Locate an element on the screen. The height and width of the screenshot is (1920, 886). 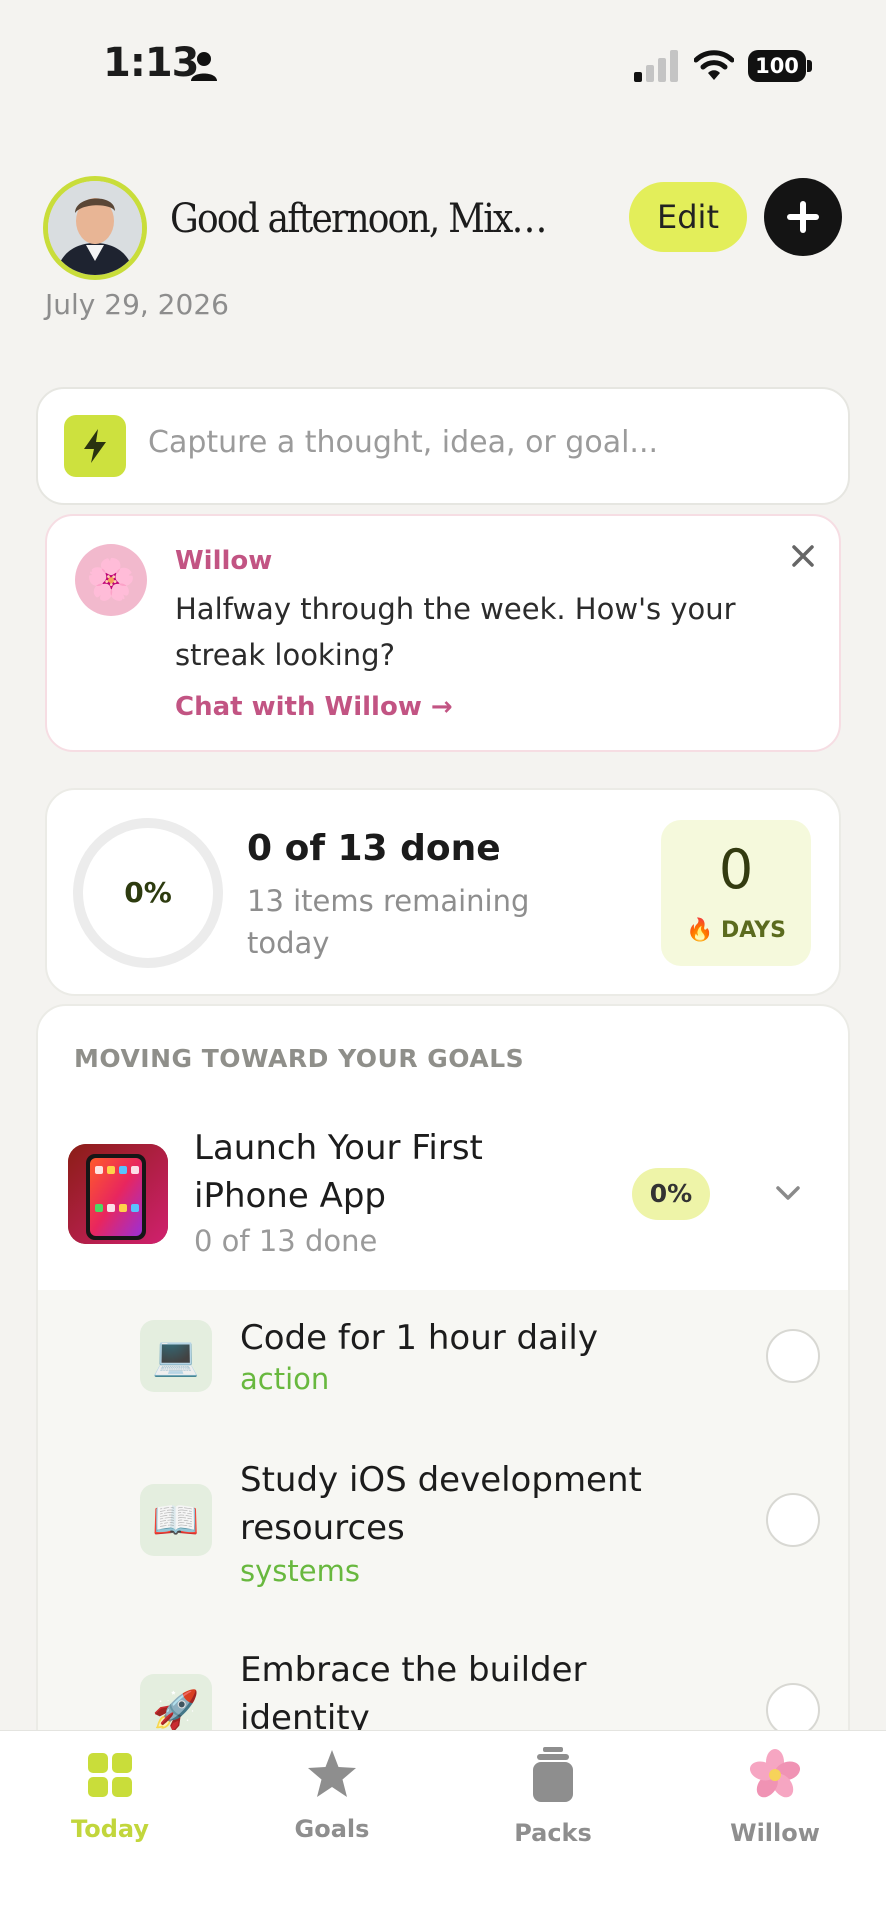
tab-bar: Today Goals Packs Willow is located at coordinates (443, 1825).